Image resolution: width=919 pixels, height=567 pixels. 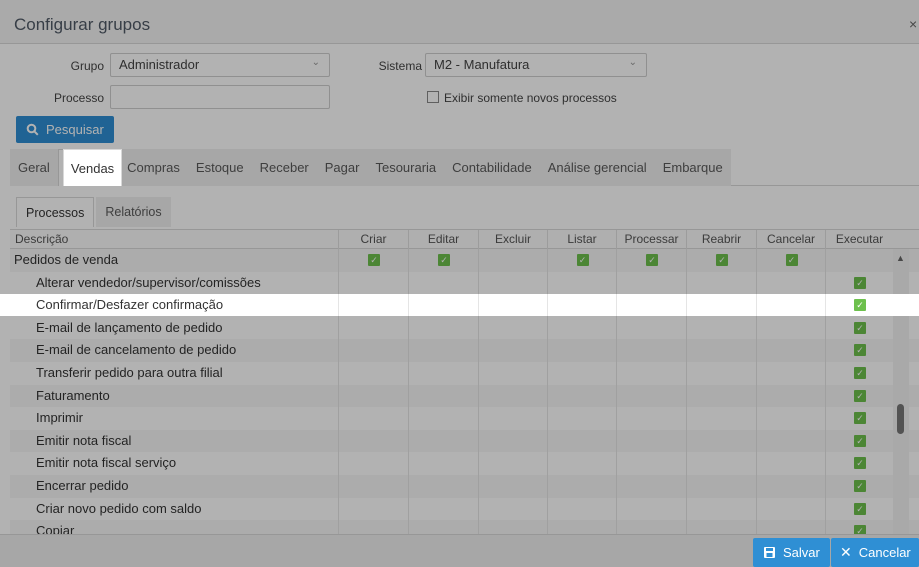 I want to click on tab-pagar: Pagar, so click(x=342, y=167).